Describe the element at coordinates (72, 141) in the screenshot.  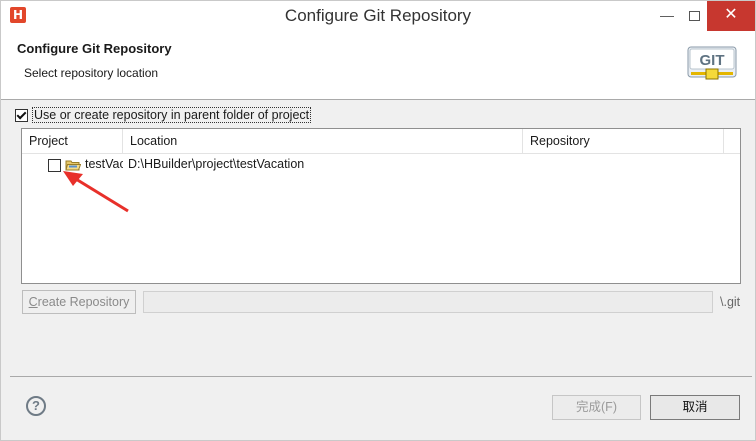
I see `column-header-project: Project` at that location.